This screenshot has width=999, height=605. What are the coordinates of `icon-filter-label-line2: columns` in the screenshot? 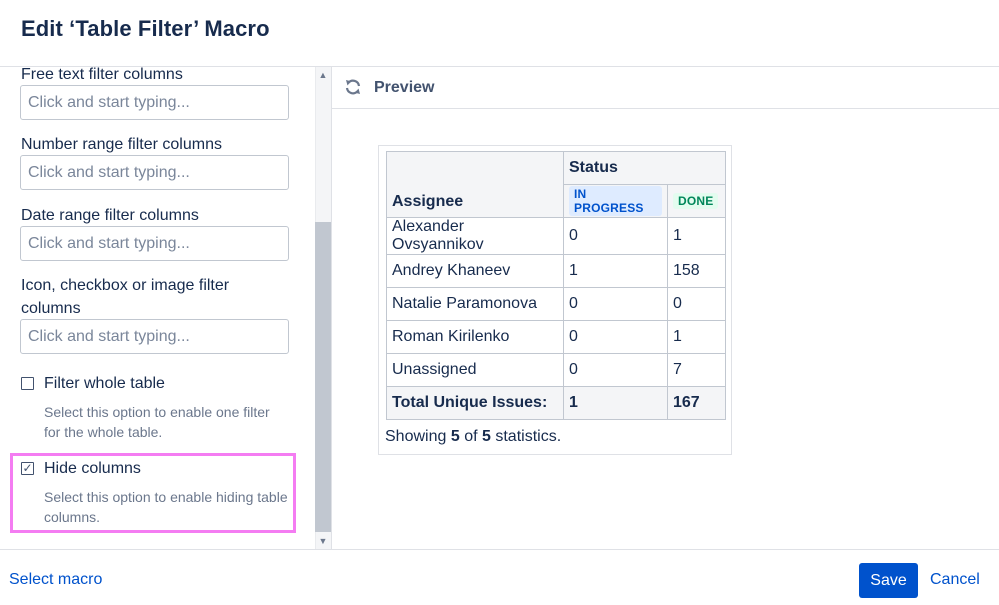 It's located at (51, 308).